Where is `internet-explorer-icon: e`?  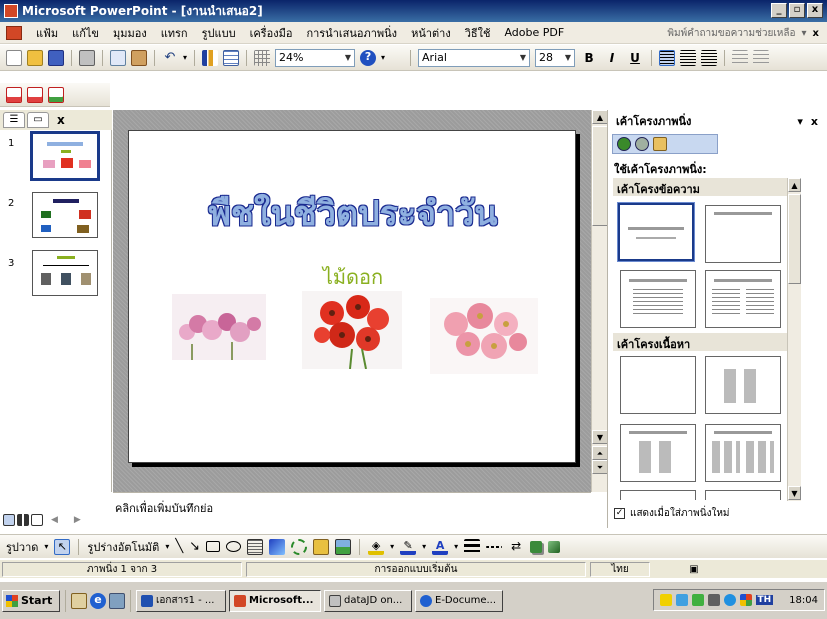 internet-explorer-icon: e is located at coordinates (98, 600).